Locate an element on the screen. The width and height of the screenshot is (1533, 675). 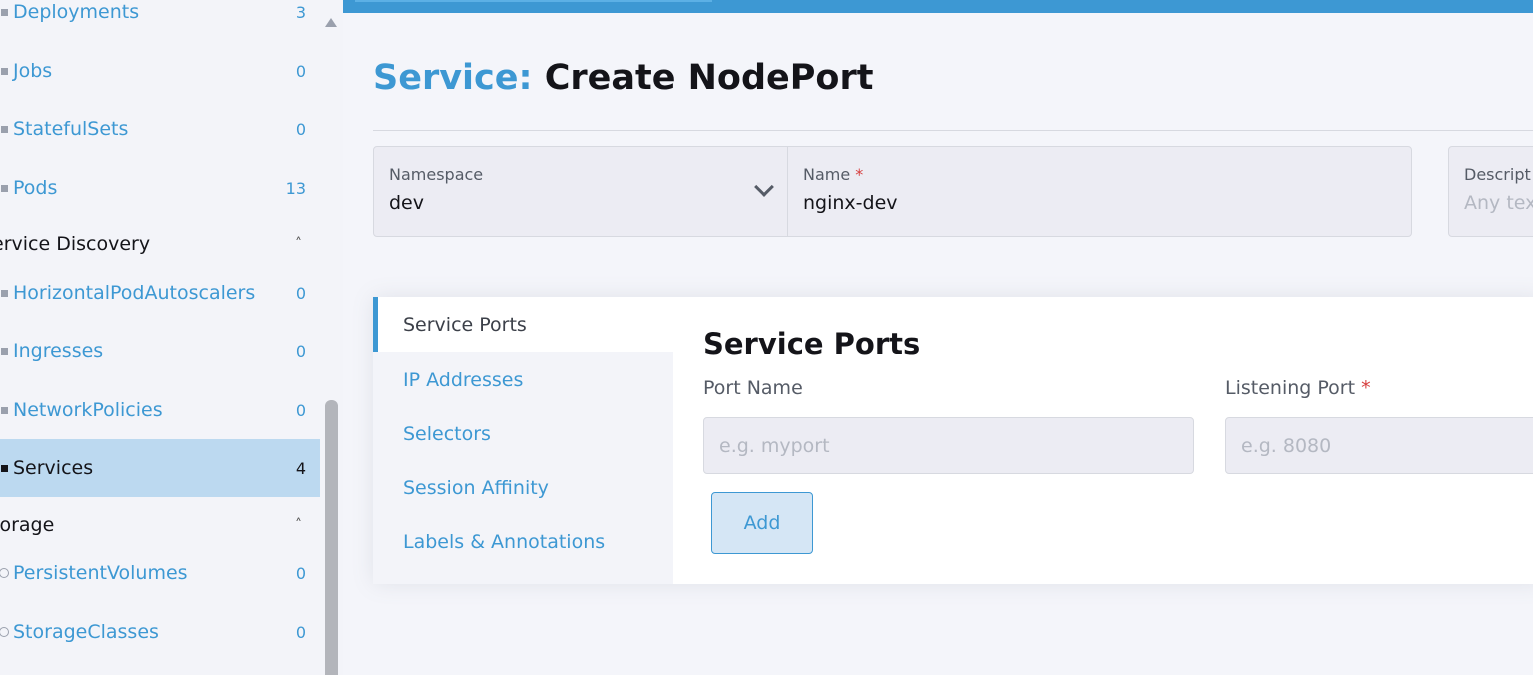
sidebar-item-label: HorizontalPodAutoscalers is located at coordinates (134, 293).